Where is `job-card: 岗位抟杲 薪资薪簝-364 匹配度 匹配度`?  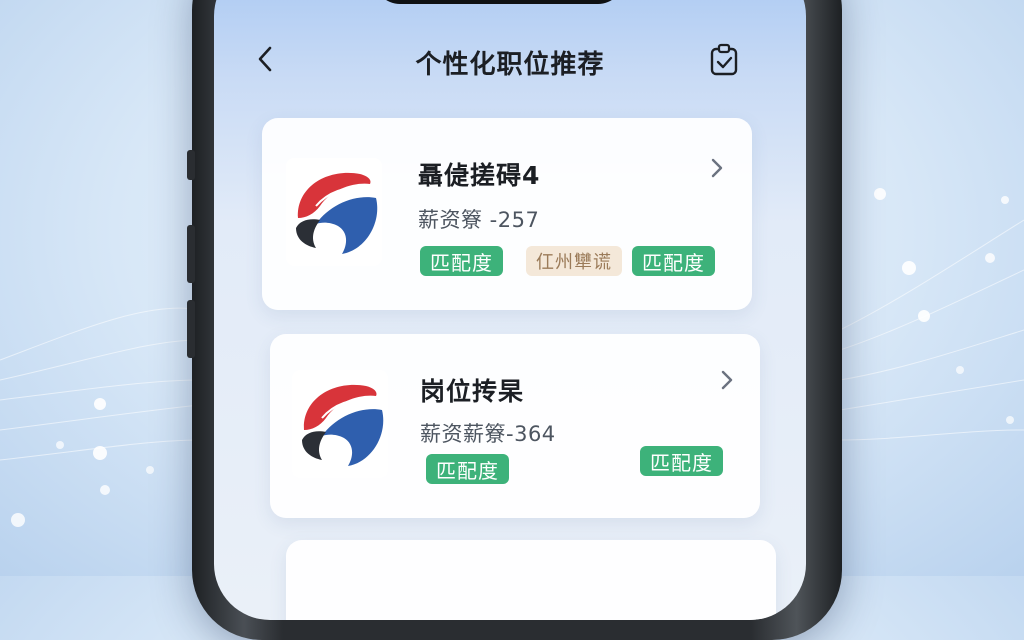
job-card: 岗位抟杲 薪资薪簝-364 匹配度 匹配度 is located at coordinates (515, 426).